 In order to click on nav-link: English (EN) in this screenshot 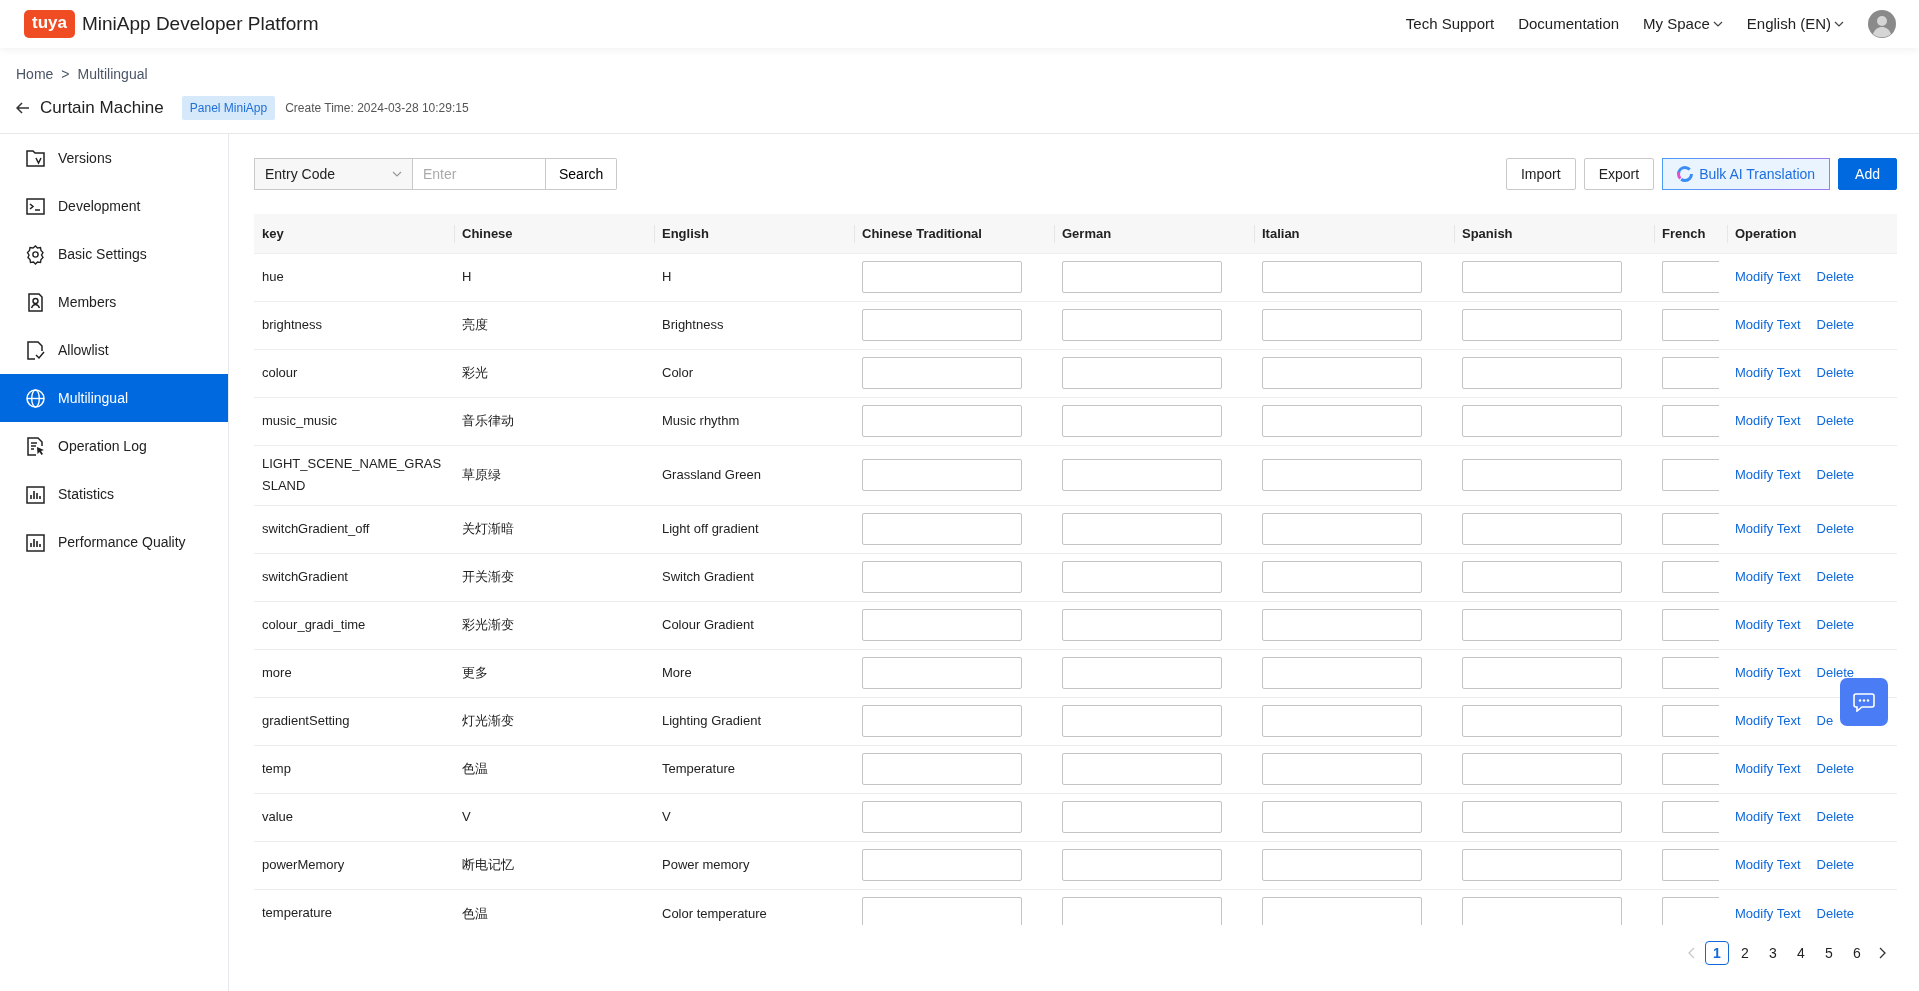, I will do `click(1795, 24)`.